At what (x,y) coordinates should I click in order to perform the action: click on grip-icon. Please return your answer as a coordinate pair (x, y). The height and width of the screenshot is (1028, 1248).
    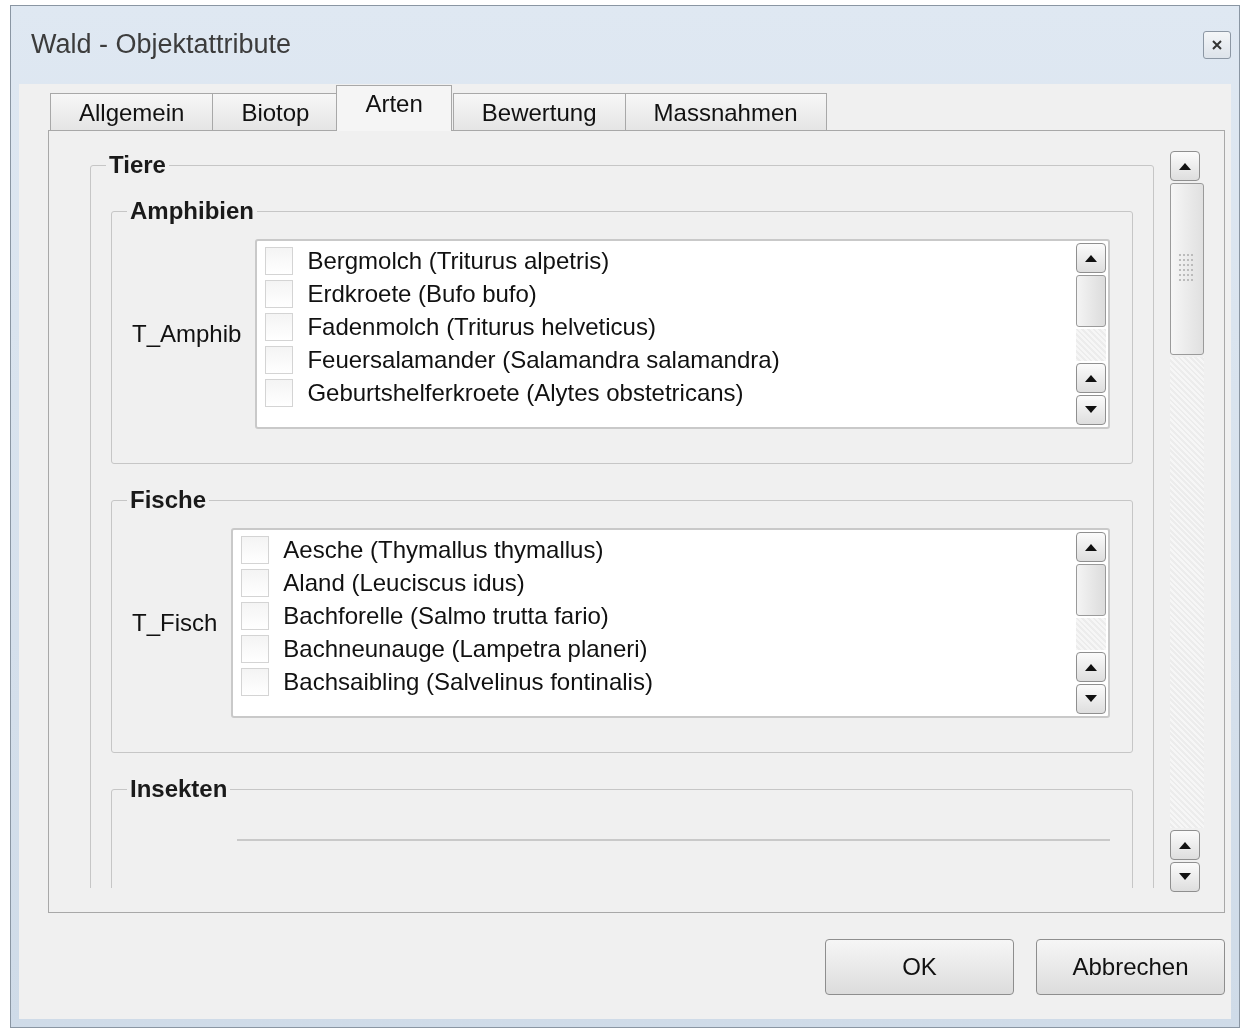
    Looking at the image, I should click on (1187, 269).